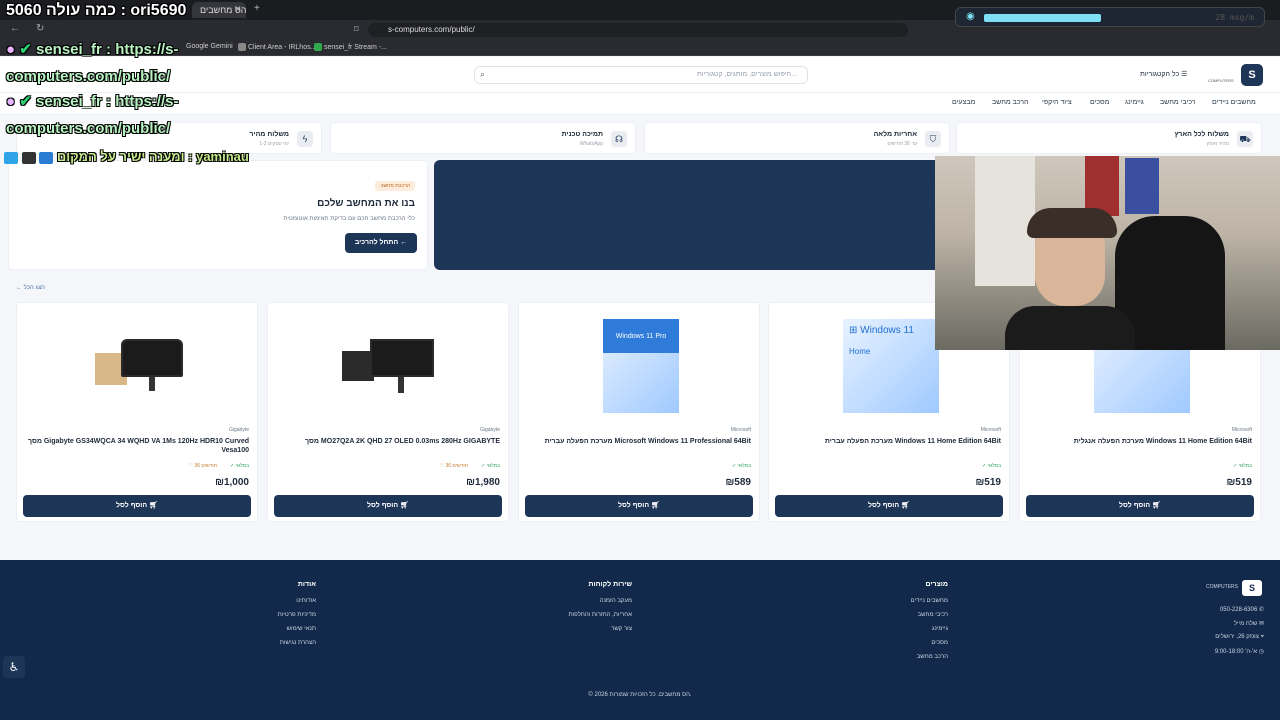 This screenshot has height=720, width=1280. I want to click on footer-link: אודותינו, so click(306, 601).